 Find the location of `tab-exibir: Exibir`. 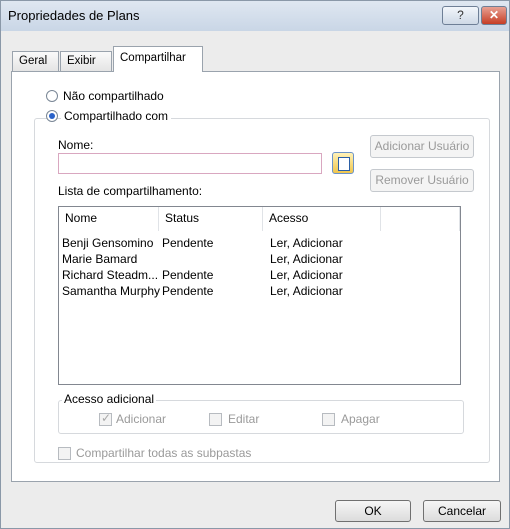

tab-exibir: Exibir is located at coordinates (86, 61).